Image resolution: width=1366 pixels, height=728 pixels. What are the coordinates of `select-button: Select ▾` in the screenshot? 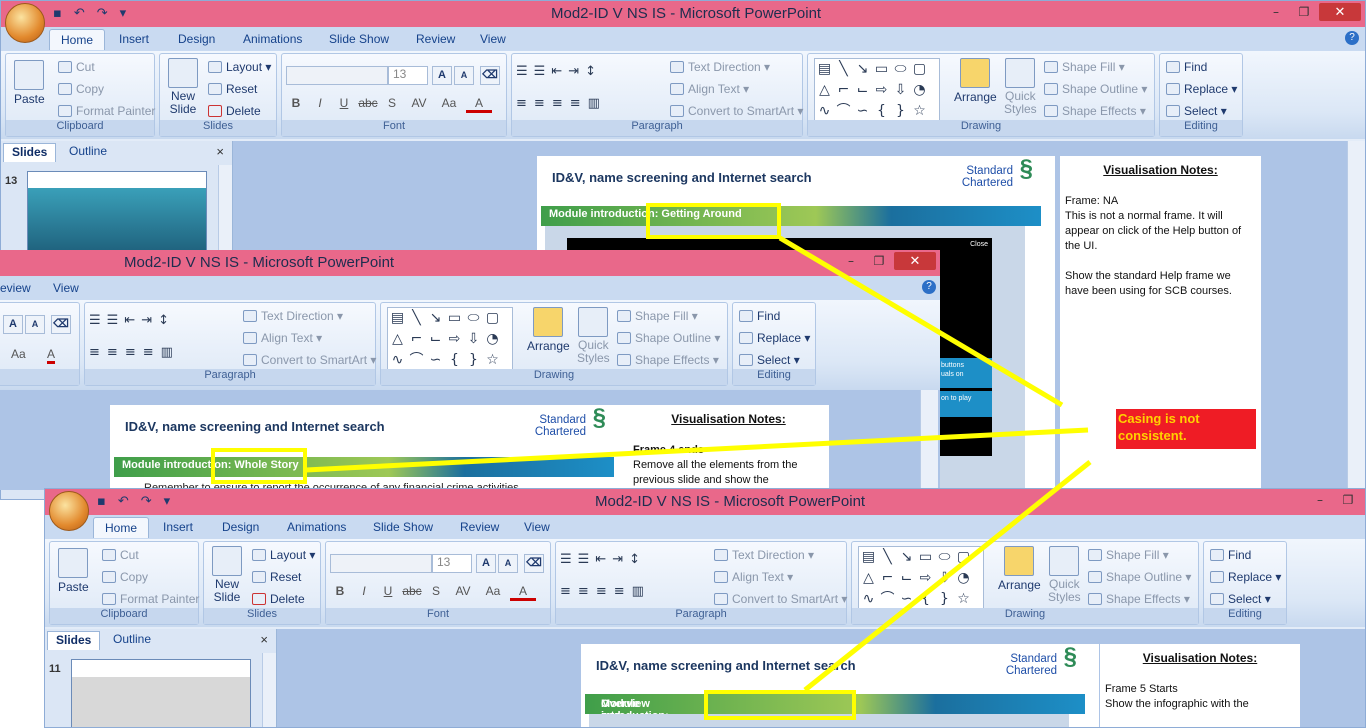 It's located at (1196, 111).